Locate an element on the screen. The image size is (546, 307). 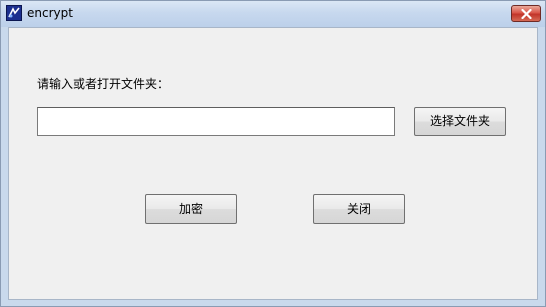
encrypt-button: 加密 is located at coordinates (191, 209).